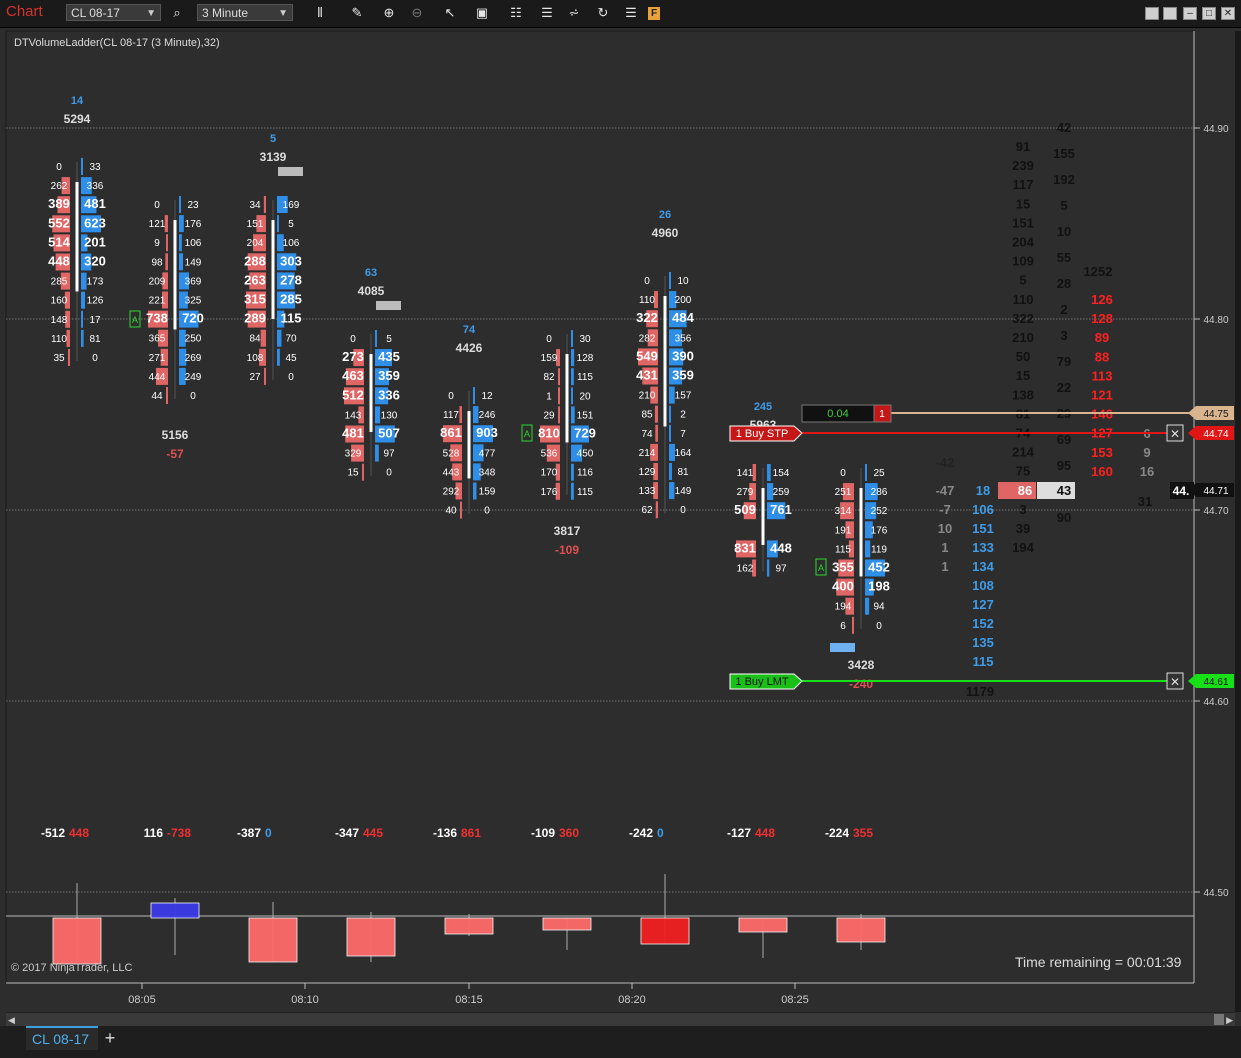 The height and width of the screenshot is (1058, 1241). I want to click on ask-value: 356, so click(683, 338).